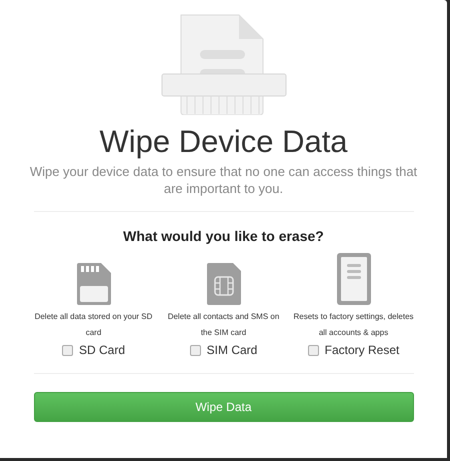 The image size is (450, 461). Describe the element at coordinates (353, 325) in the screenshot. I see `option-description: Resets to factory settings, deletes all accounts & apps` at that location.